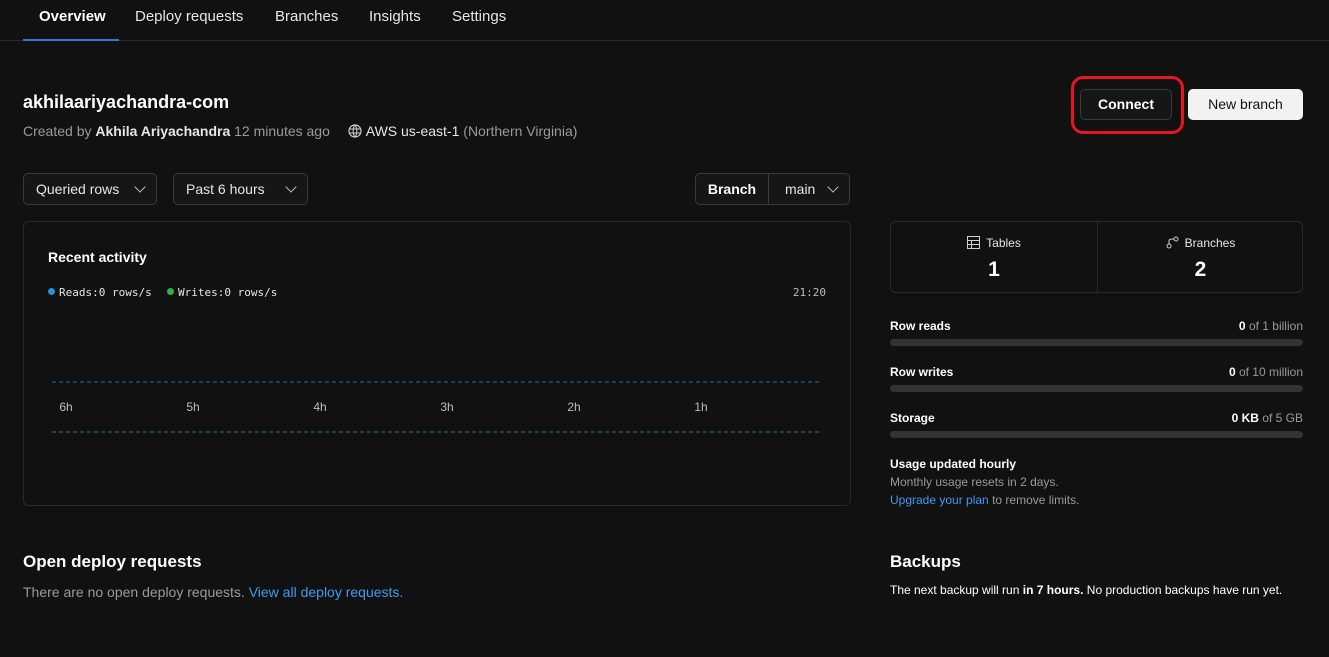 The height and width of the screenshot is (657, 1329). Describe the element at coordinates (225, 189) in the screenshot. I see `time-range-value: Past 6 hours` at that location.